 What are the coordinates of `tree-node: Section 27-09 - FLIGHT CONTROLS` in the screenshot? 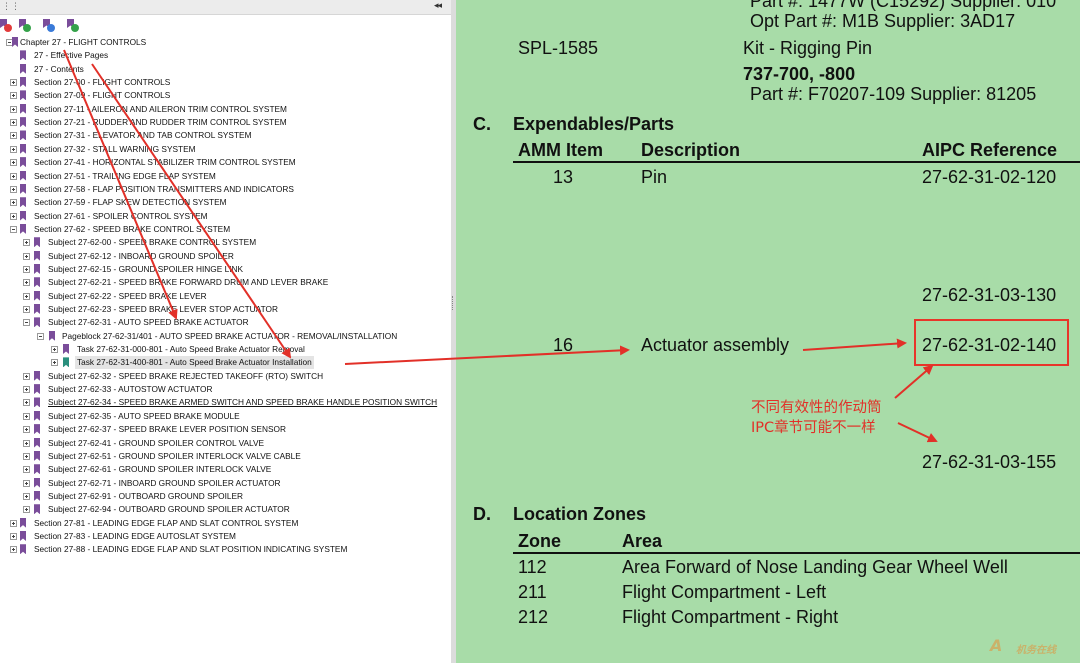 It's located at (225, 95).